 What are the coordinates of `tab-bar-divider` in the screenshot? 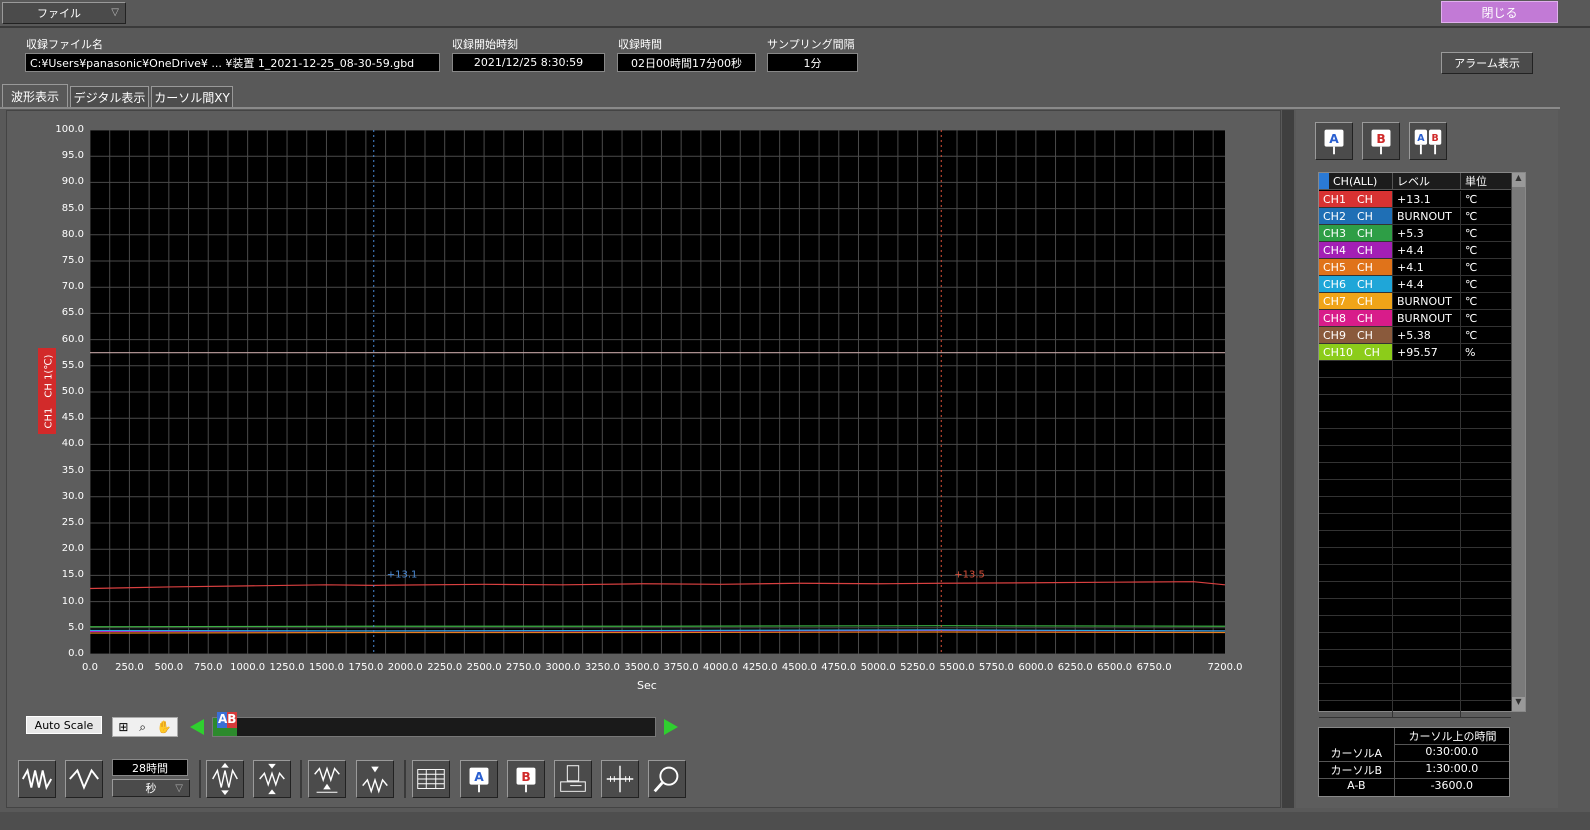 It's located at (780, 108).